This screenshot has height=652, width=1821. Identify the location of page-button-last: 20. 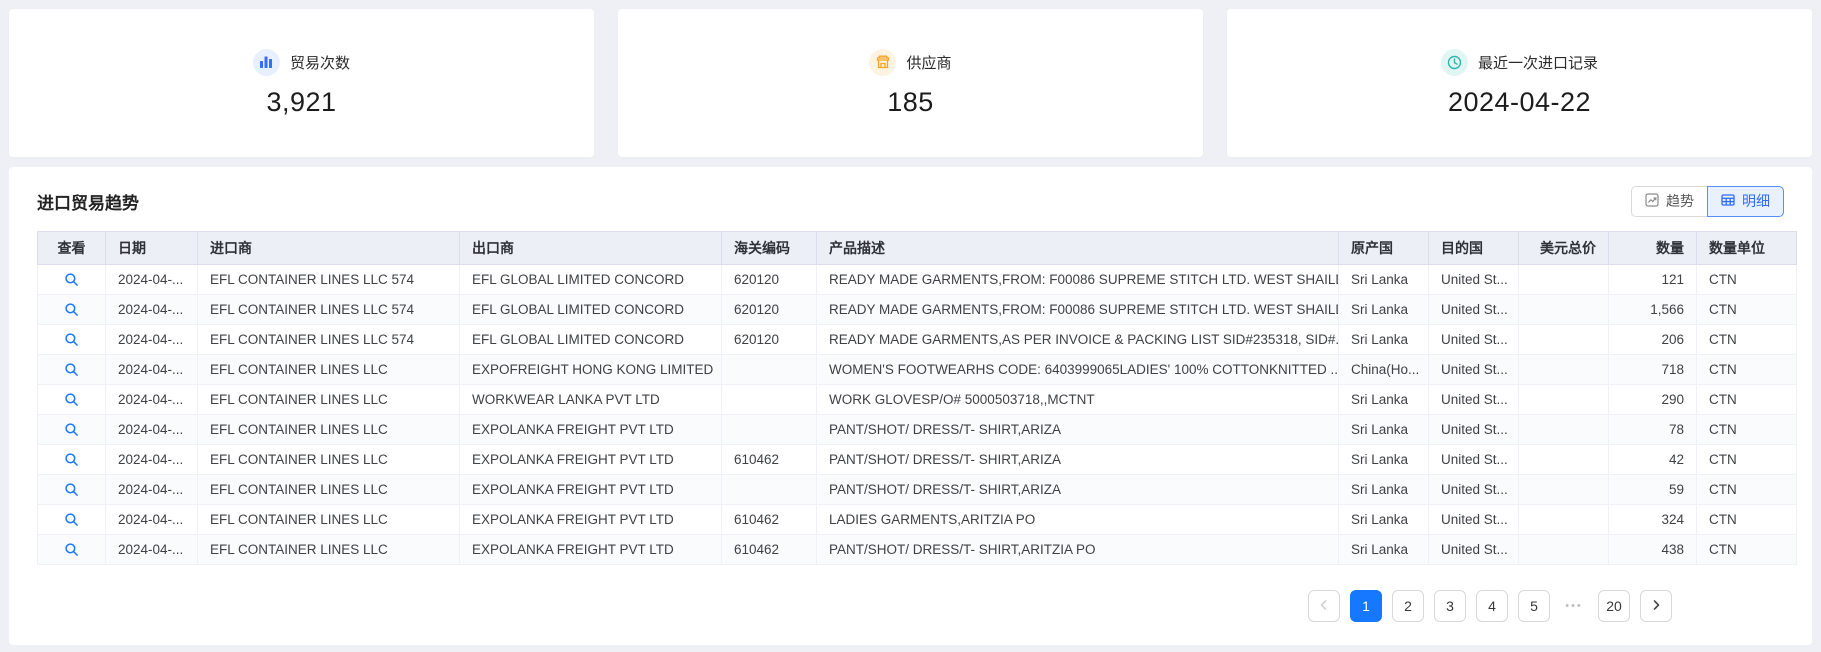
(1614, 606).